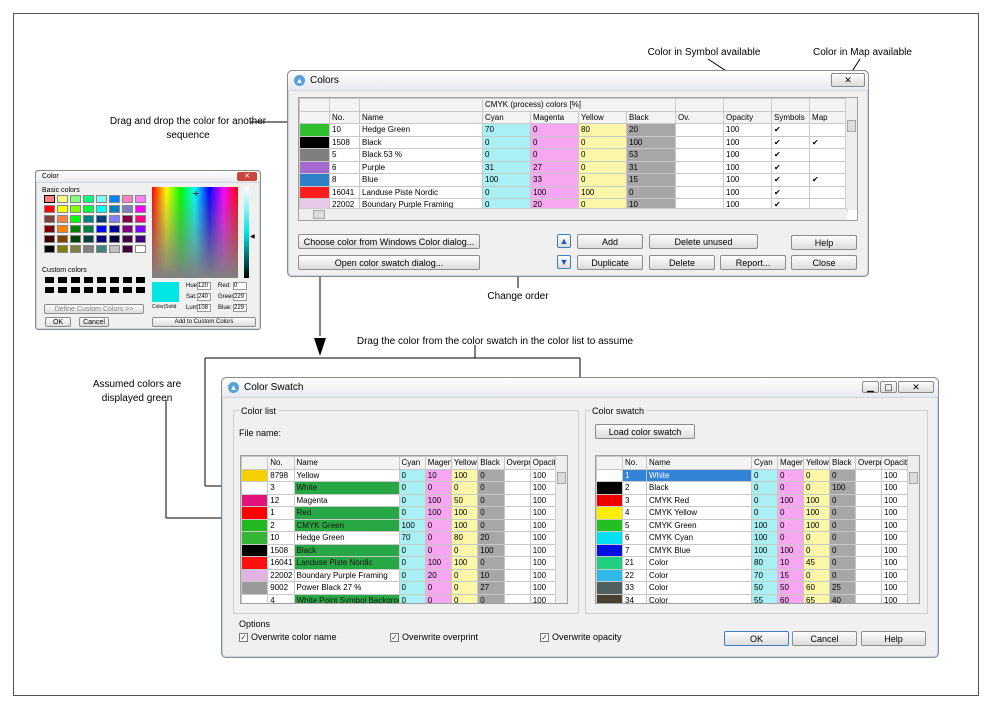  Describe the element at coordinates (916, 387) in the screenshot. I see `swatch-close-window-button: ✕` at that location.